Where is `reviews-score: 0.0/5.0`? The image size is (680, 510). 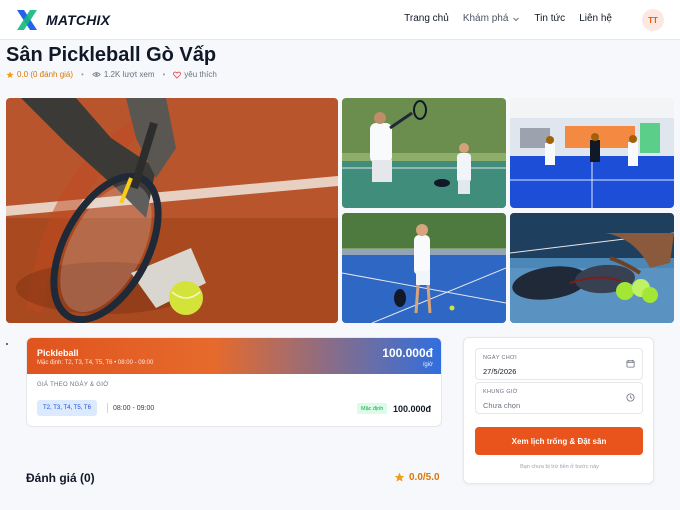 reviews-score: 0.0/5.0 is located at coordinates (417, 477).